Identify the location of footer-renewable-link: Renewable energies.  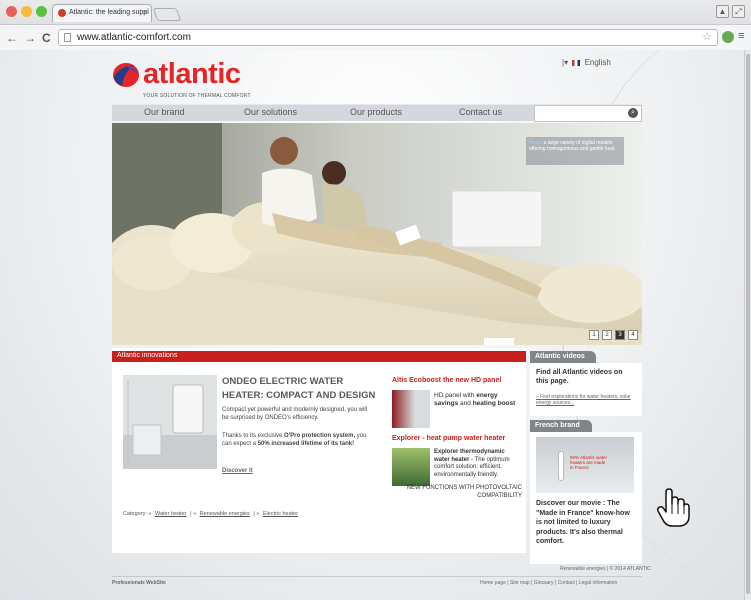
(583, 569).